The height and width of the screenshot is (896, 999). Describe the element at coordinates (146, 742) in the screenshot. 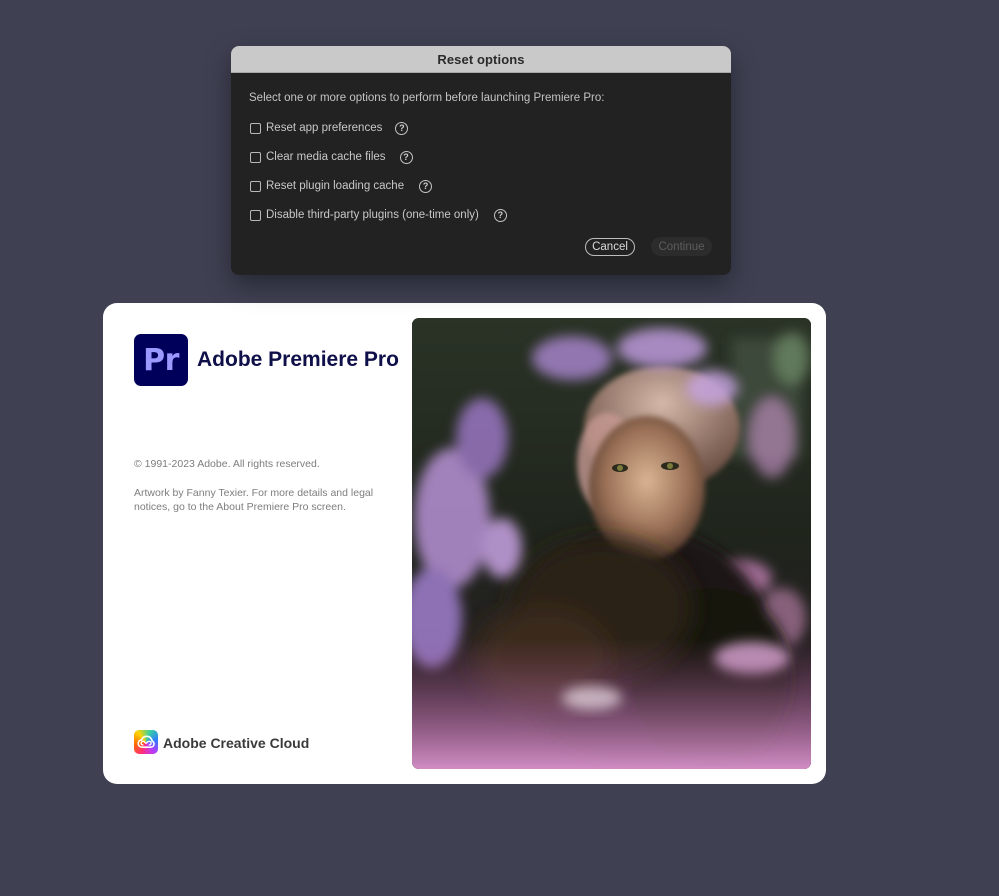

I see `creative-cloud-icon` at that location.